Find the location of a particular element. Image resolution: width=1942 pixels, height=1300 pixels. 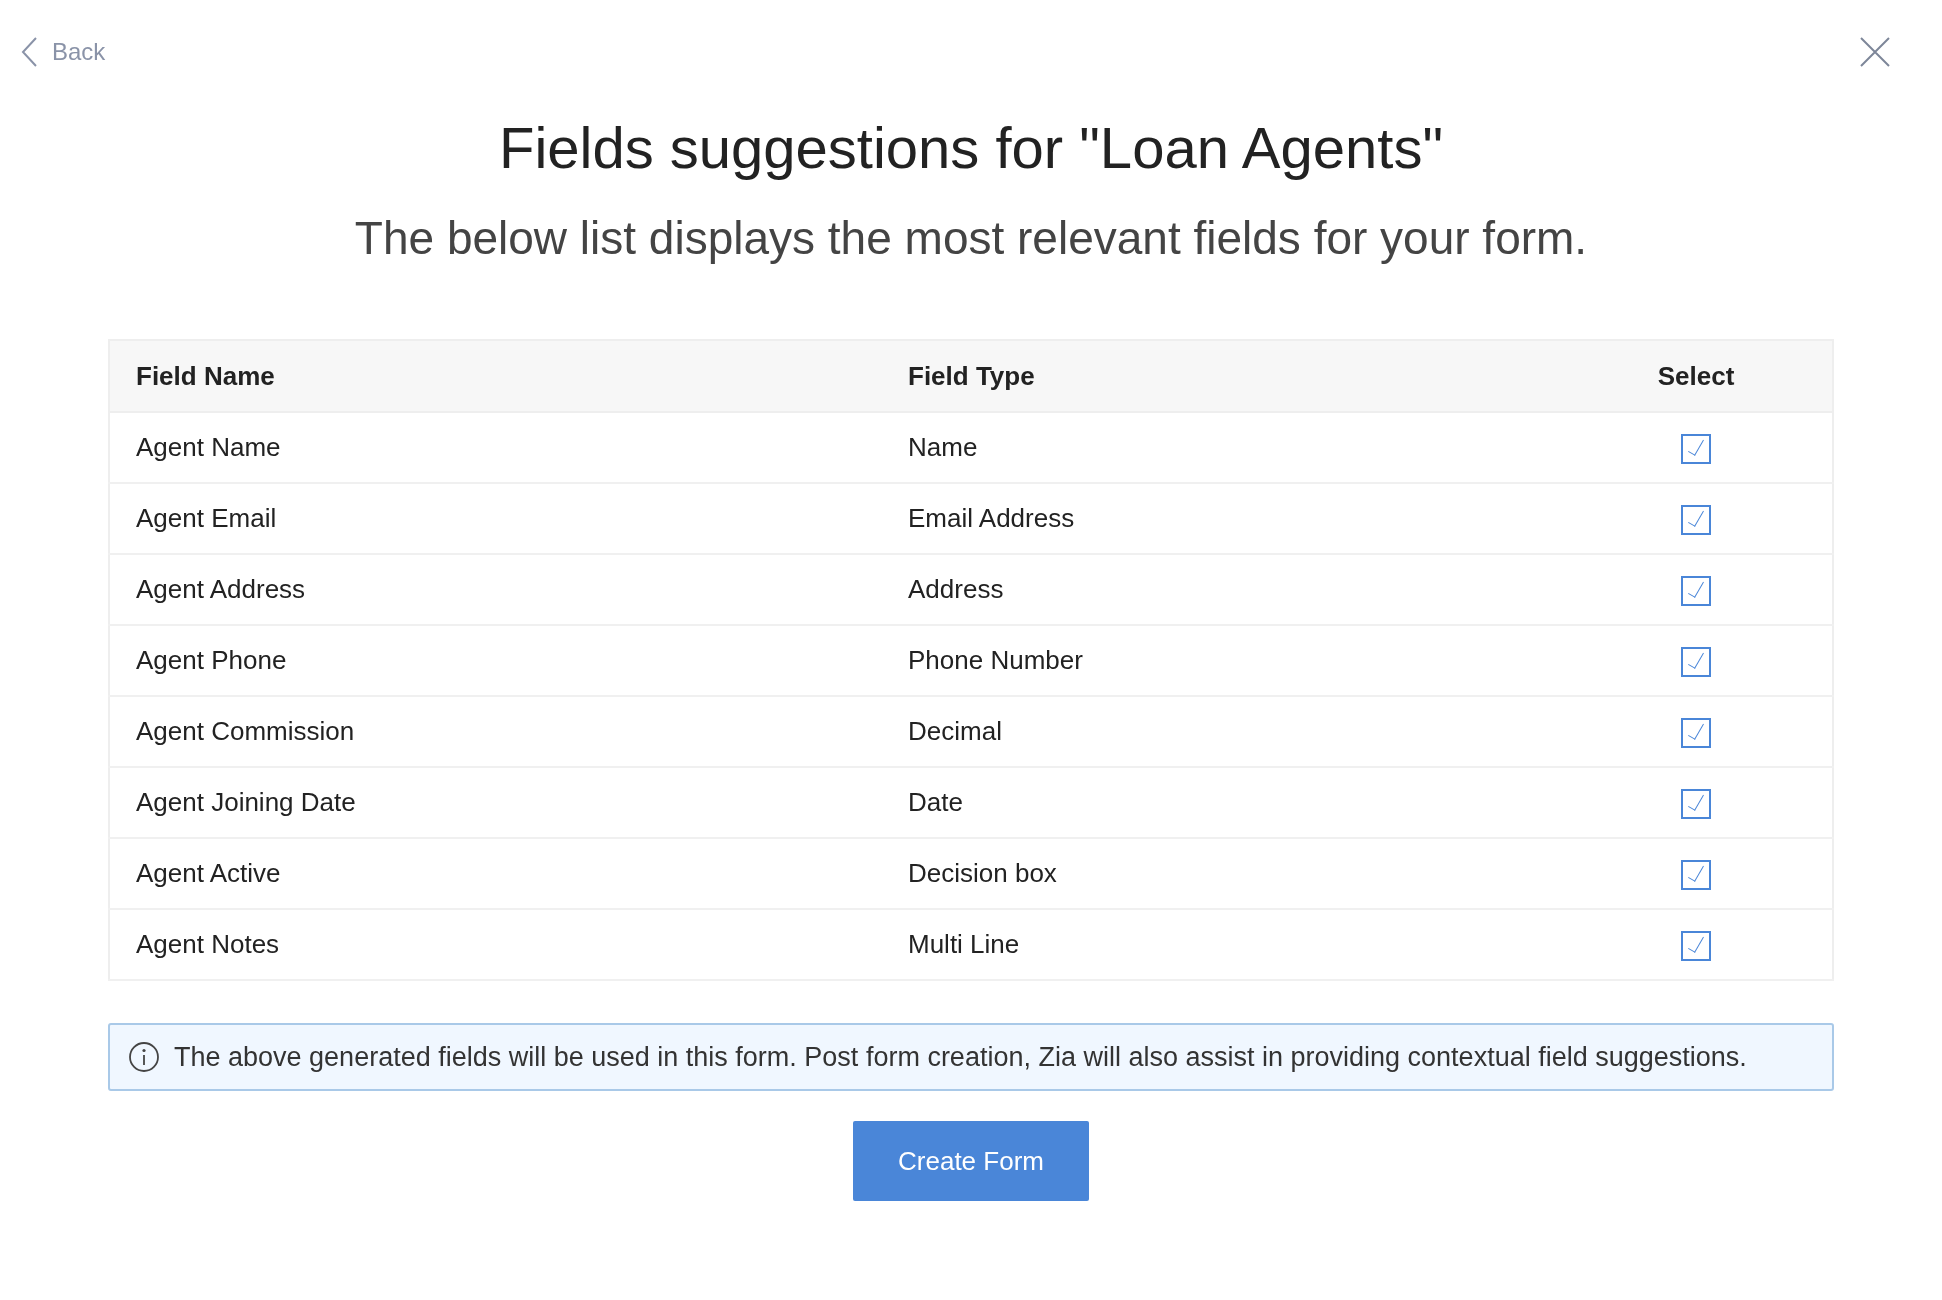

field-type-cell: Multi Line is located at coordinates (1221, 944).